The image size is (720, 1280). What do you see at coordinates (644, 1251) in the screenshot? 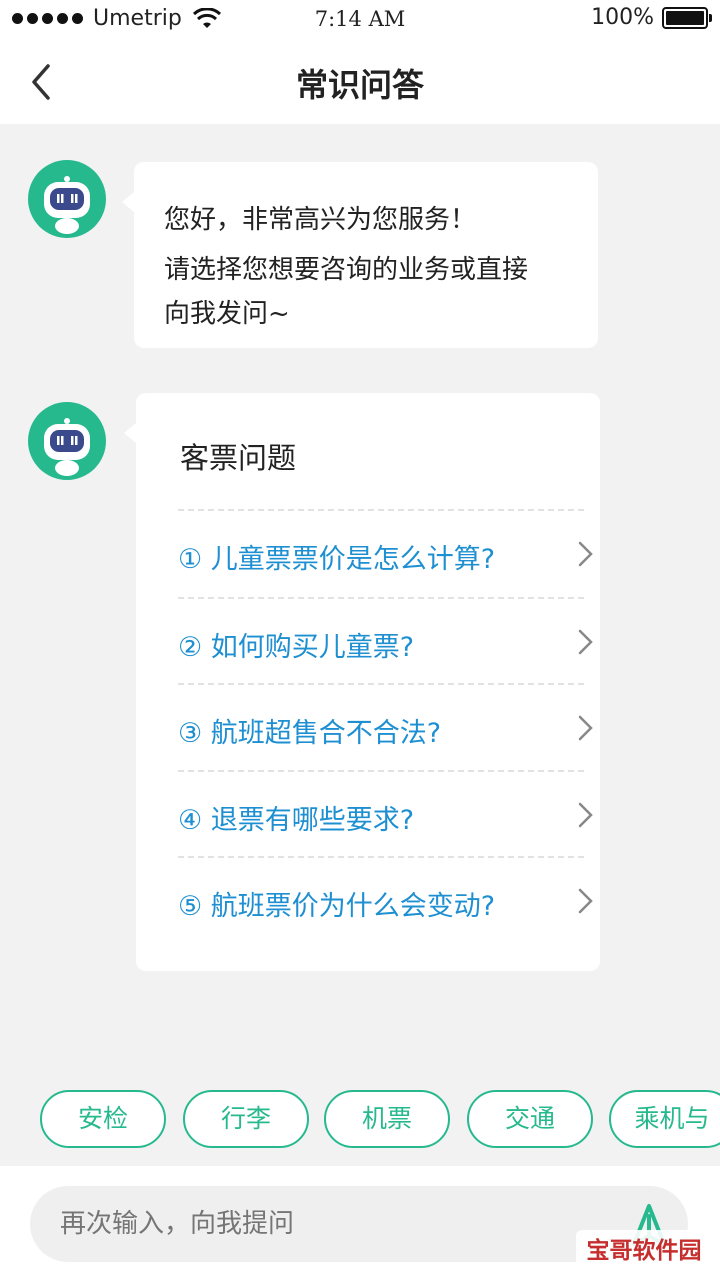
I see `watermark: 宝哥软件园` at bounding box center [644, 1251].